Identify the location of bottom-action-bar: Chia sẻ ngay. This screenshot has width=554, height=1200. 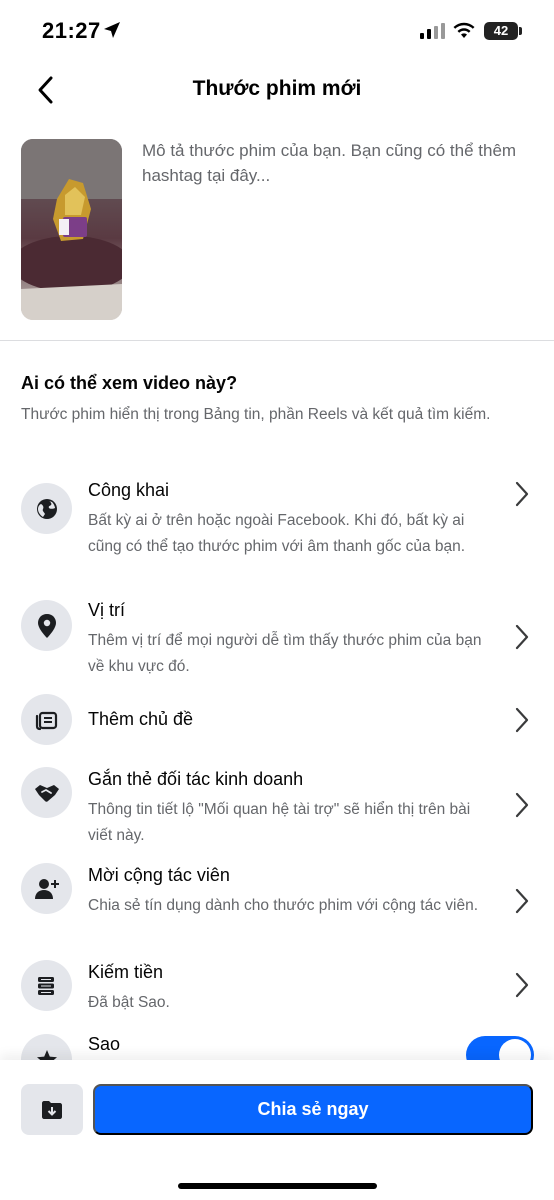
(277, 1130).